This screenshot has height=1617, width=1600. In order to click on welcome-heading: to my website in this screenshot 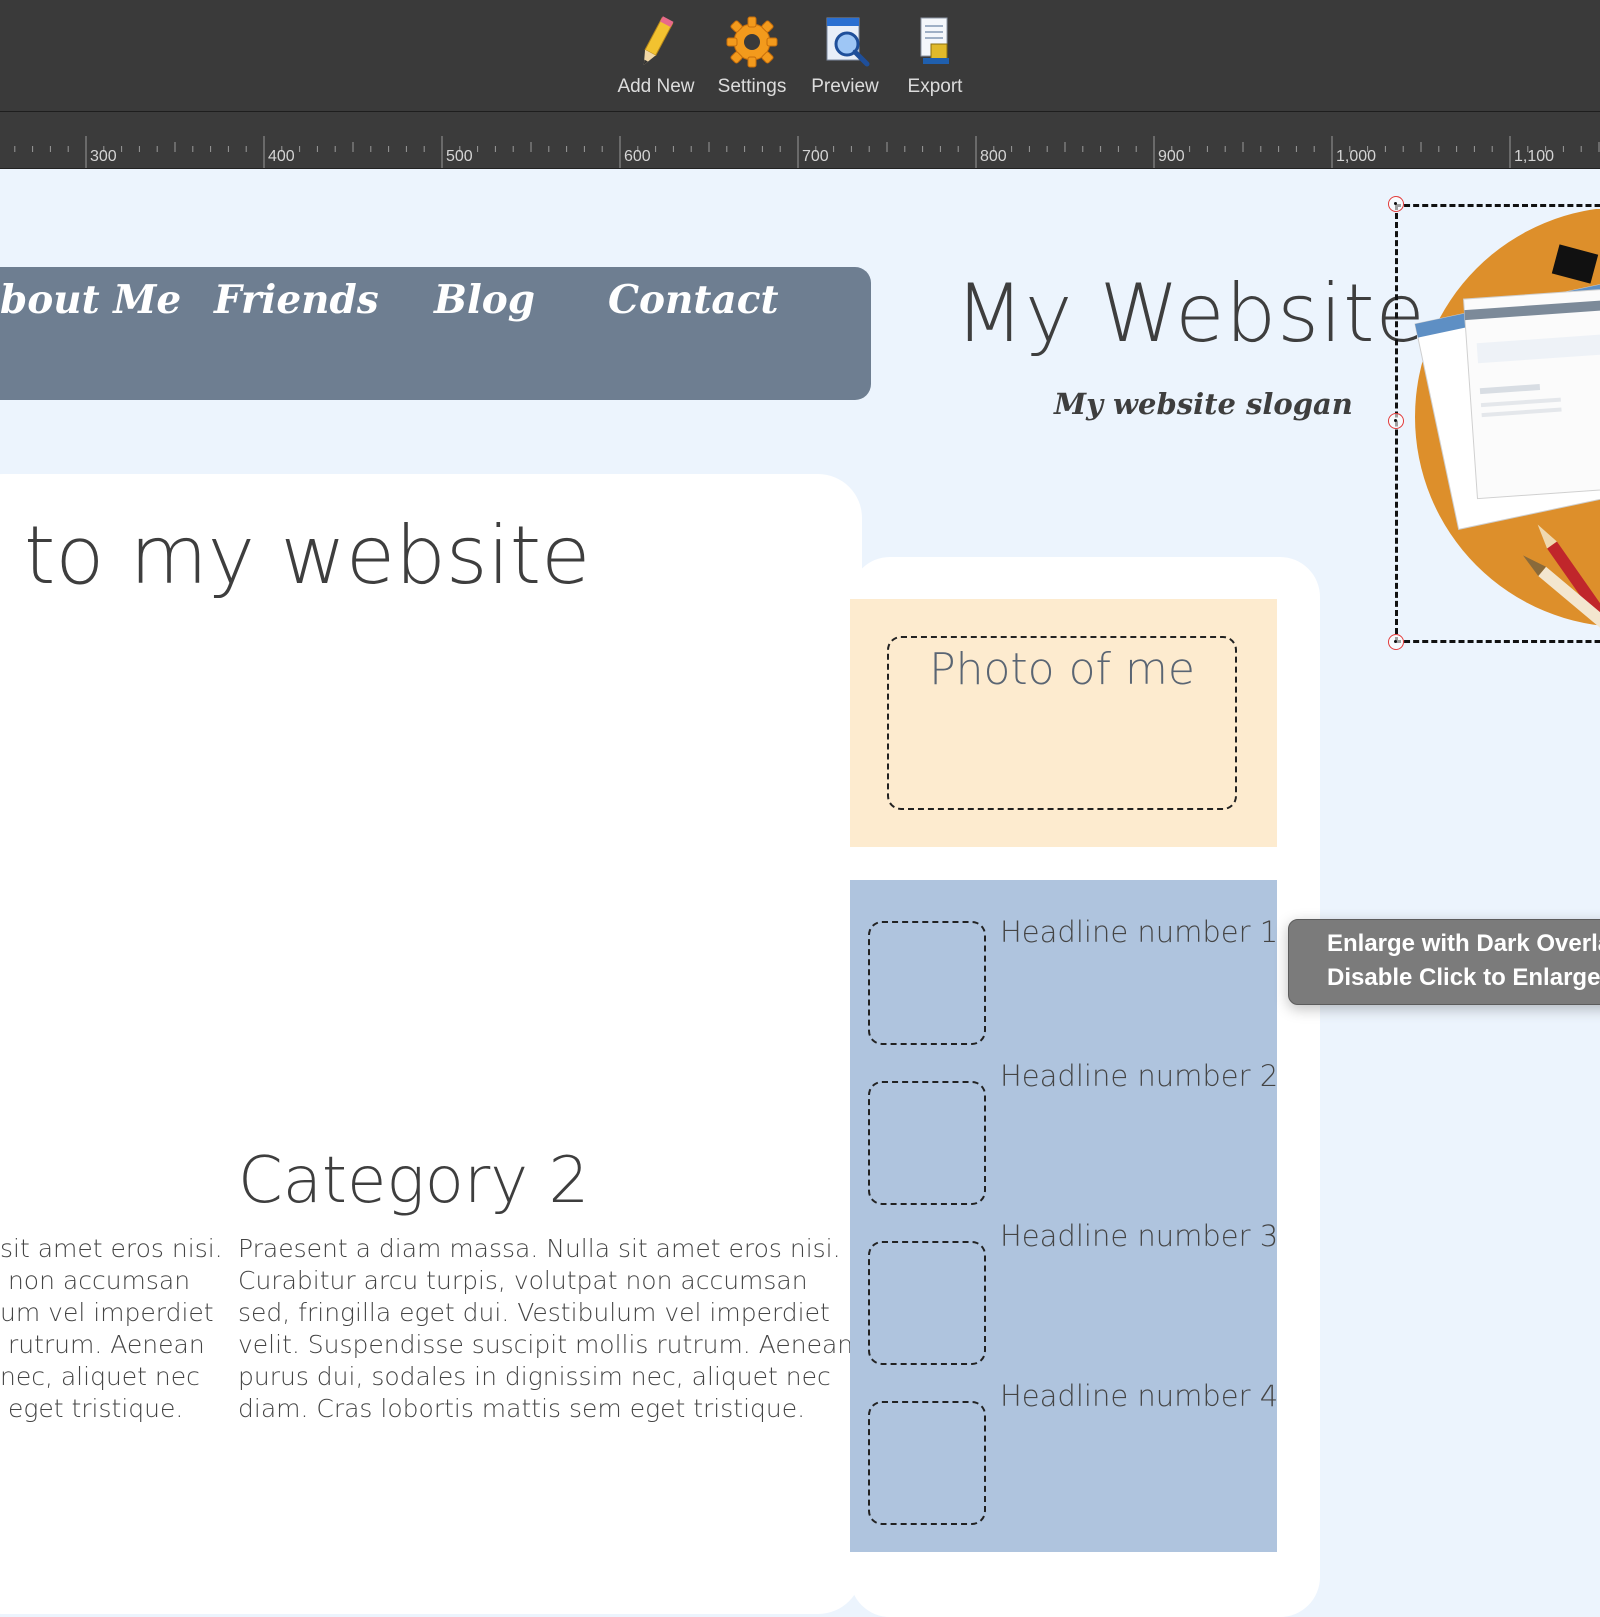, I will do `click(307, 555)`.